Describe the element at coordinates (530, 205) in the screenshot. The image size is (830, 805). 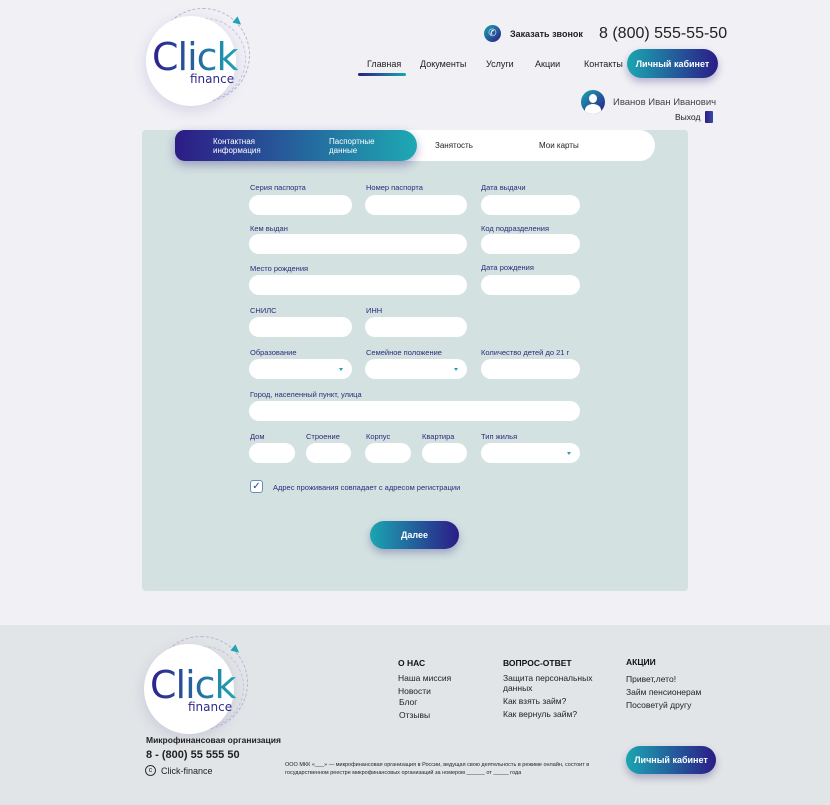
I see `issue-date-input` at that location.